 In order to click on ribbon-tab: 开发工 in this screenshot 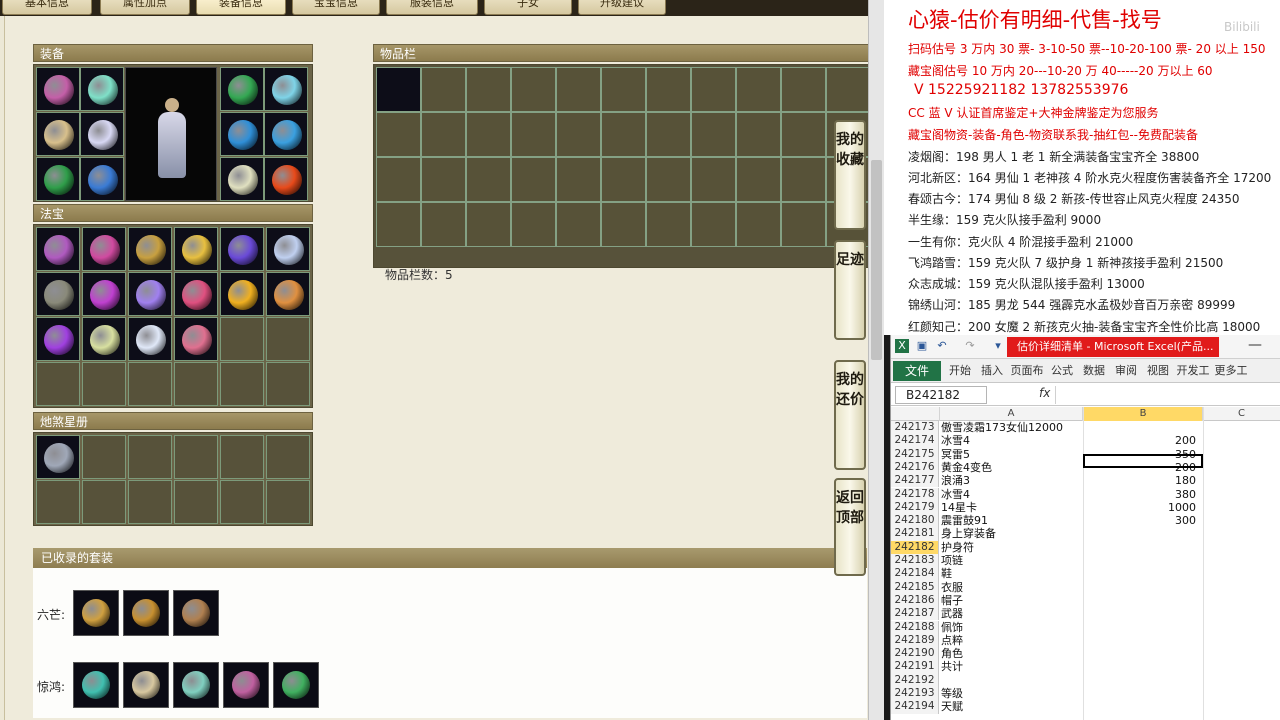, I will do `click(1193, 371)`.